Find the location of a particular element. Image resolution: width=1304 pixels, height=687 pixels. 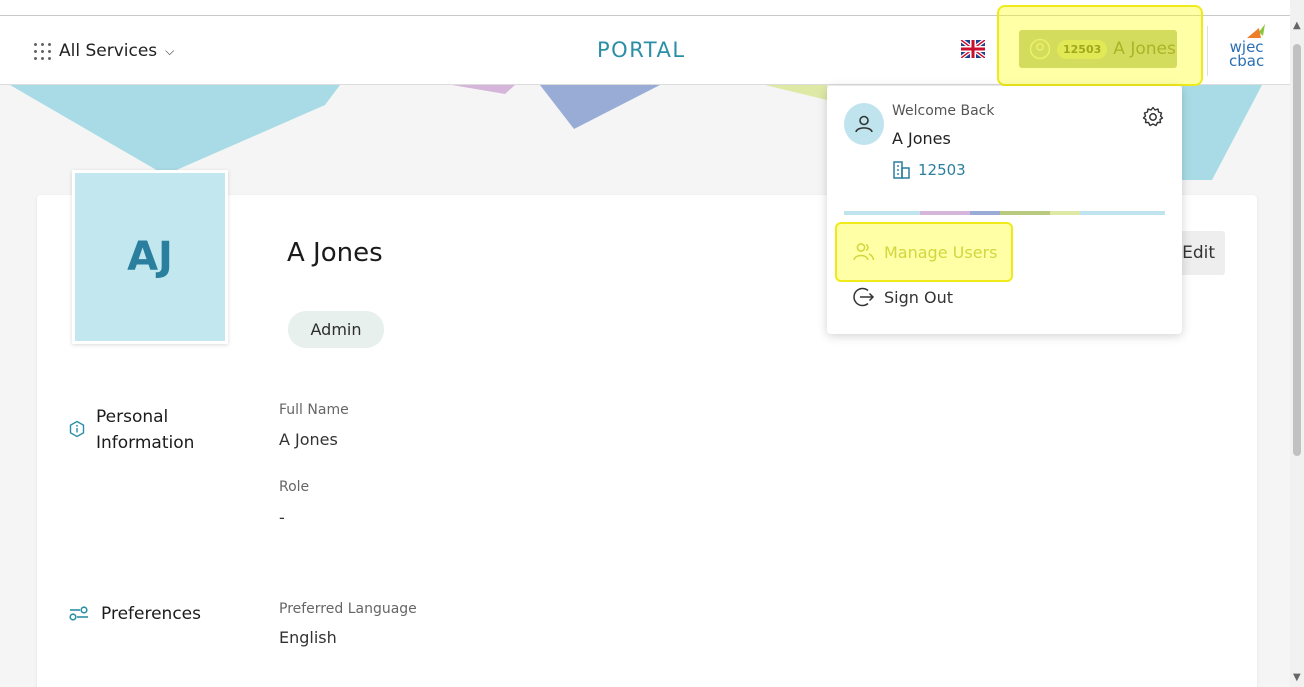

portal-title: PORTAL is located at coordinates (641, 50).